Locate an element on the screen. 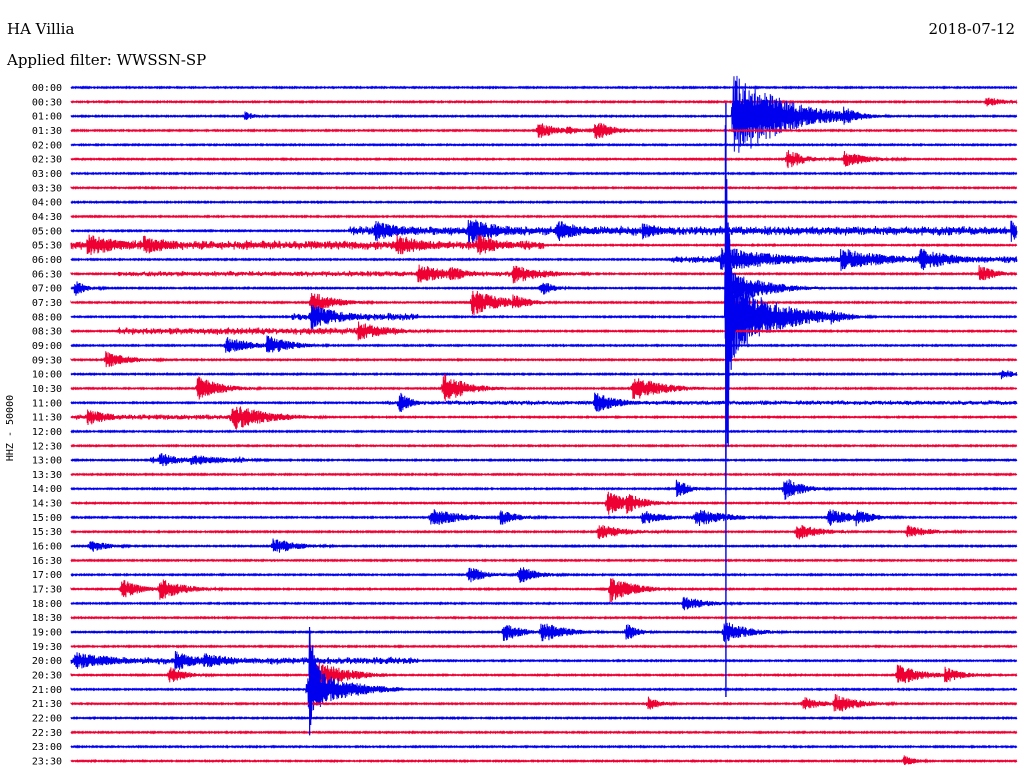 This screenshot has width=1024, height=780. time-label: 17:00 is located at coordinates (47, 575).